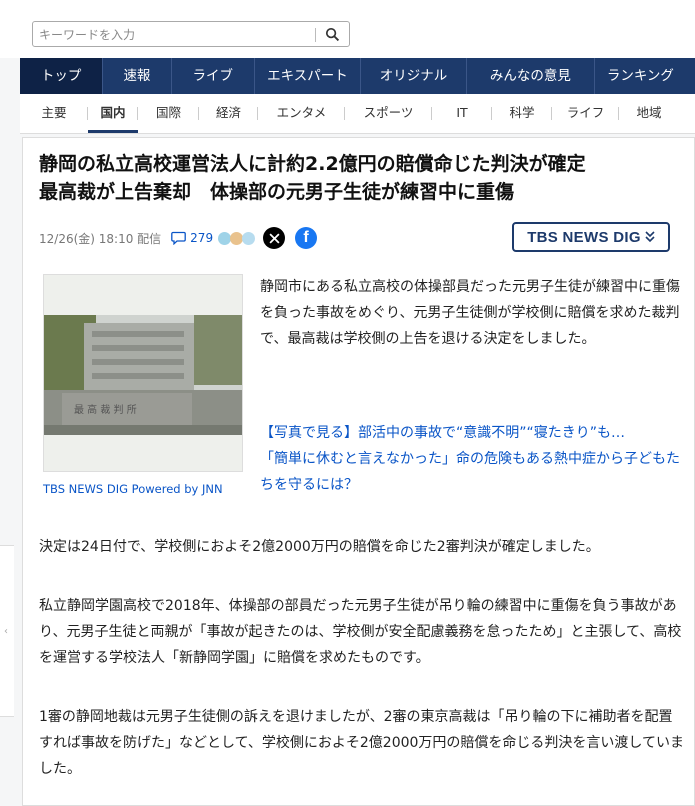  I want to click on category-label: 国内, so click(113, 112).